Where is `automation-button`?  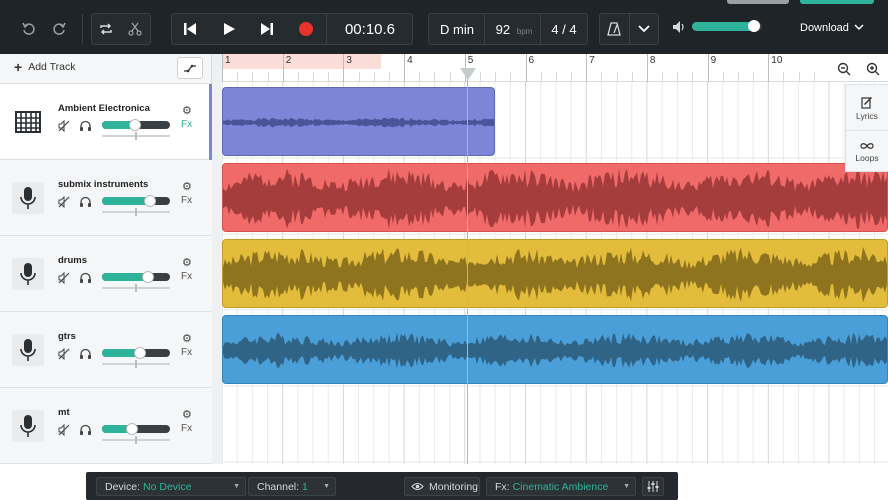 automation-button is located at coordinates (190, 68).